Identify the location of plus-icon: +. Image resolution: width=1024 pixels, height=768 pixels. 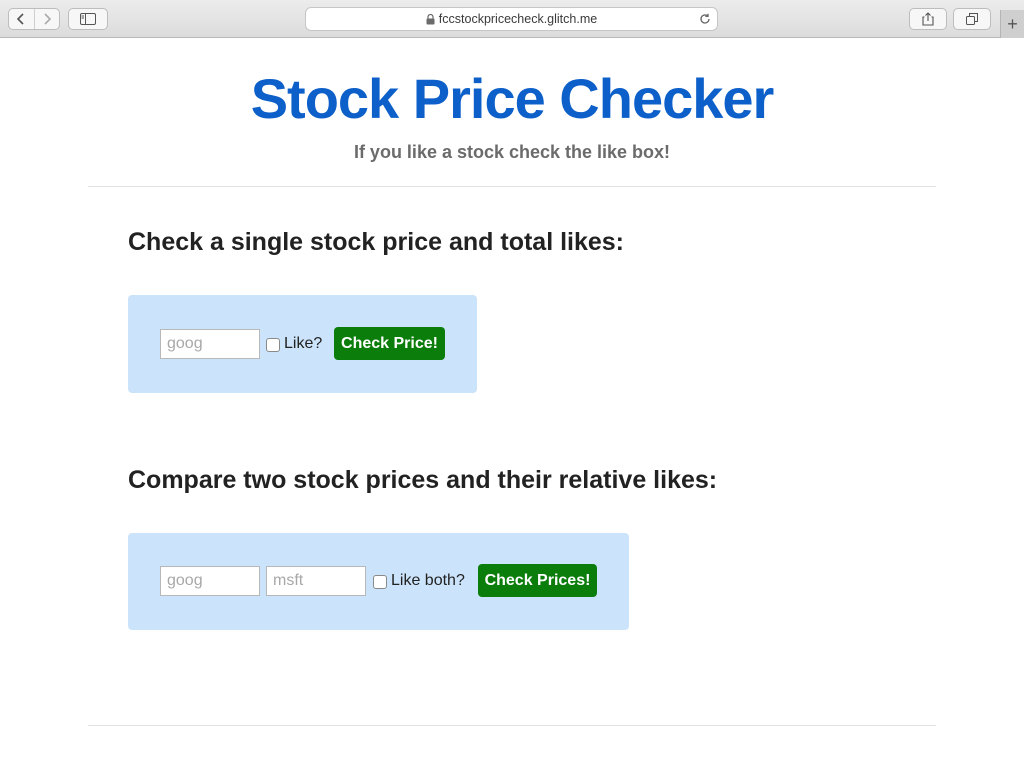
(1012, 23).